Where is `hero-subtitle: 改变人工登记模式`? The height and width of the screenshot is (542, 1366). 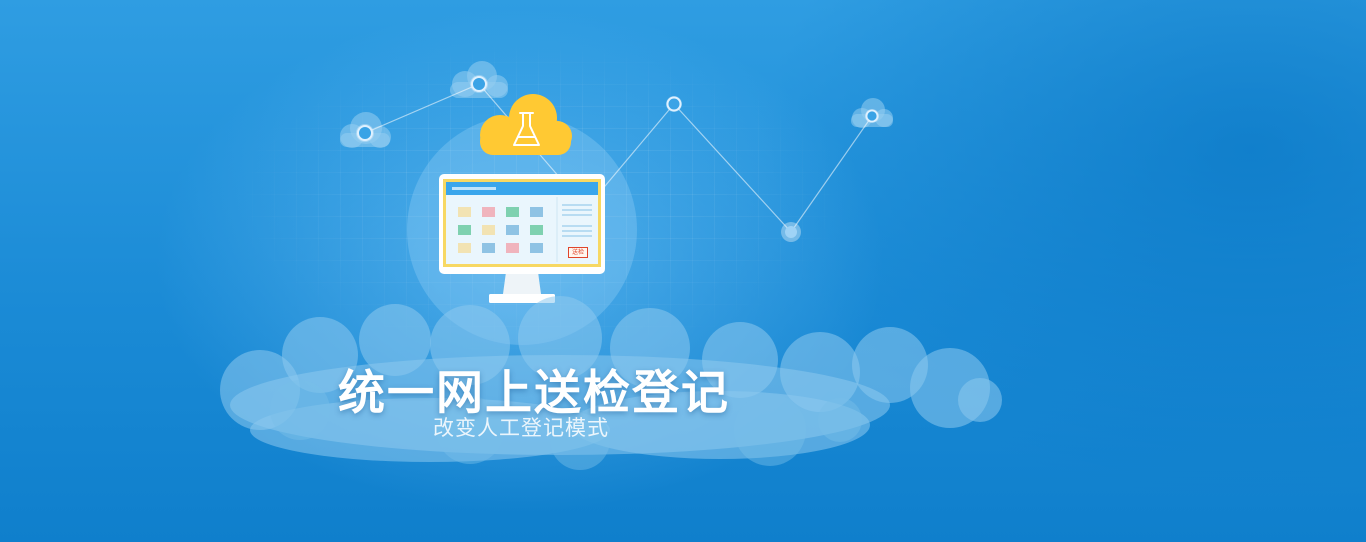 hero-subtitle: 改变人工登记模式 is located at coordinates (521, 428).